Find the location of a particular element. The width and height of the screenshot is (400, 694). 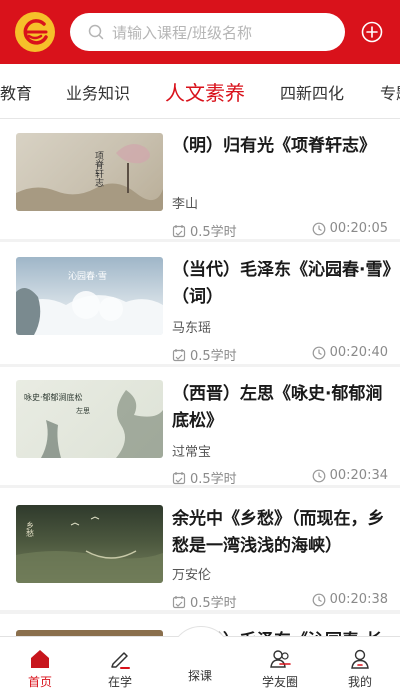

course-meta: 0.5学时 00:20:38 is located at coordinates (280, 601).